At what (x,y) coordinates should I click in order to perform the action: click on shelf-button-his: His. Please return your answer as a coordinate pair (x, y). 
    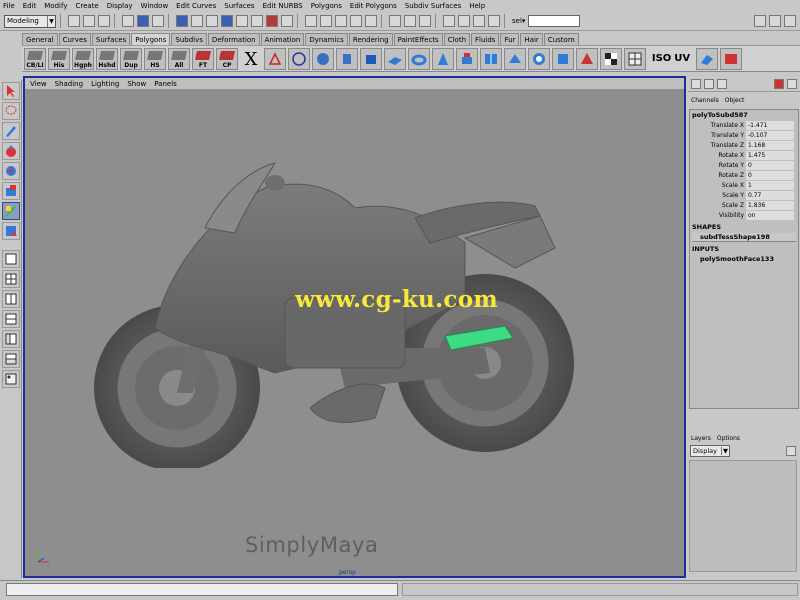
    Looking at the image, I should click on (59, 58).